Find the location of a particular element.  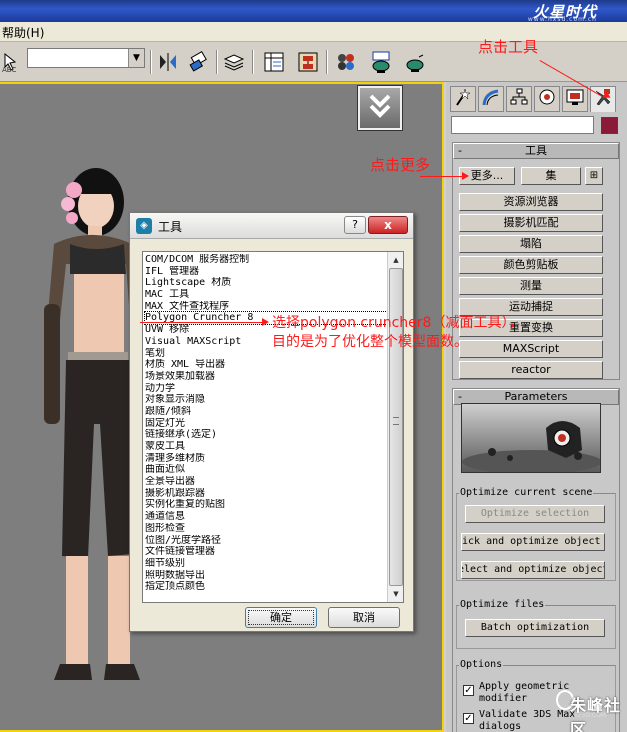

annotation-select-polygon-cruncher: 选择polygon cruncher8（减面工具）， is located at coordinates (397, 323).